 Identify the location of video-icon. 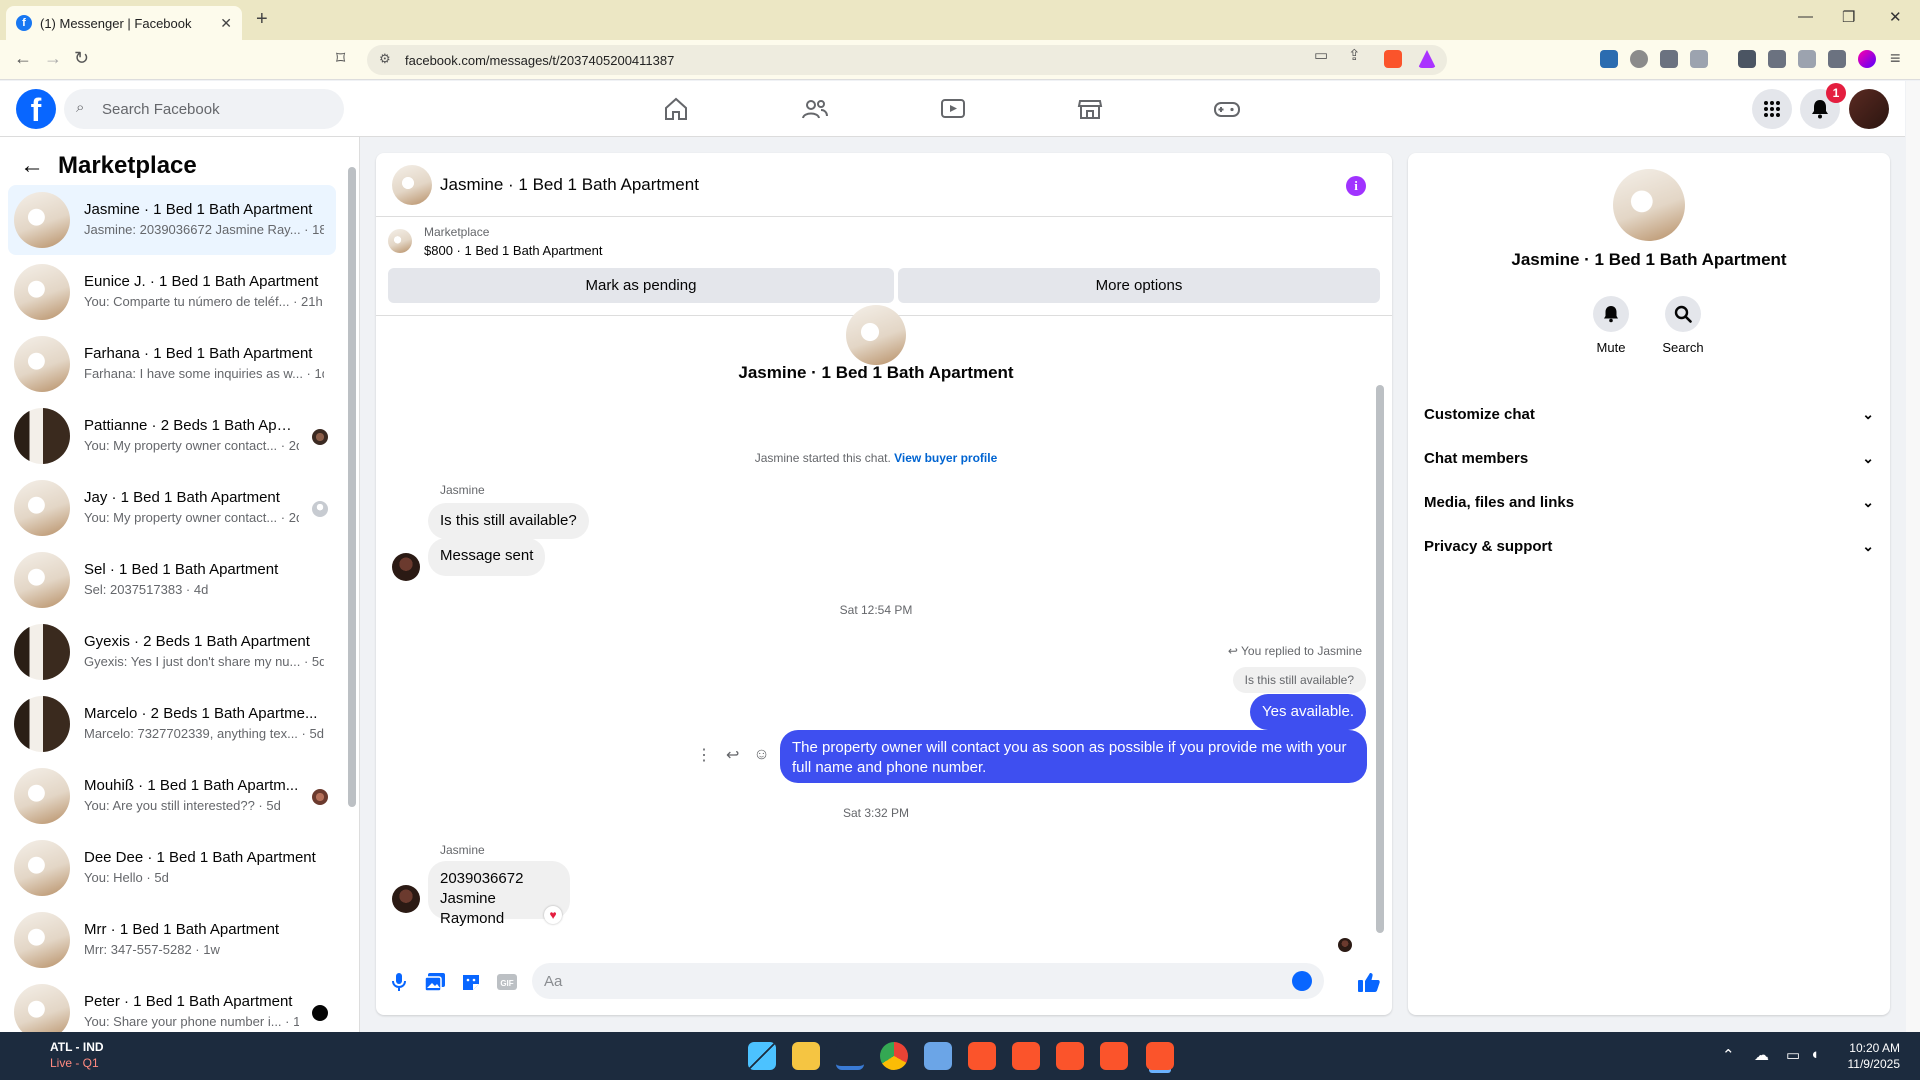
(953, 109).